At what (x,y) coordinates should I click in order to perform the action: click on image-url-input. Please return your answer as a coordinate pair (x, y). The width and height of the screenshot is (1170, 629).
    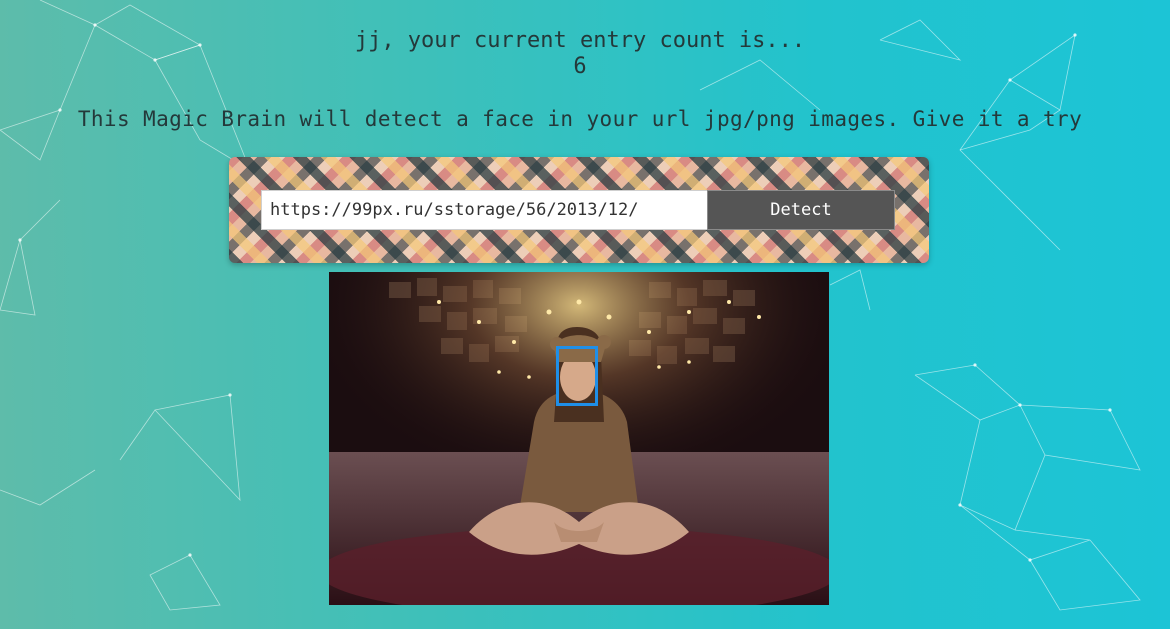
    Looking at the image, I should click on (486, 210).